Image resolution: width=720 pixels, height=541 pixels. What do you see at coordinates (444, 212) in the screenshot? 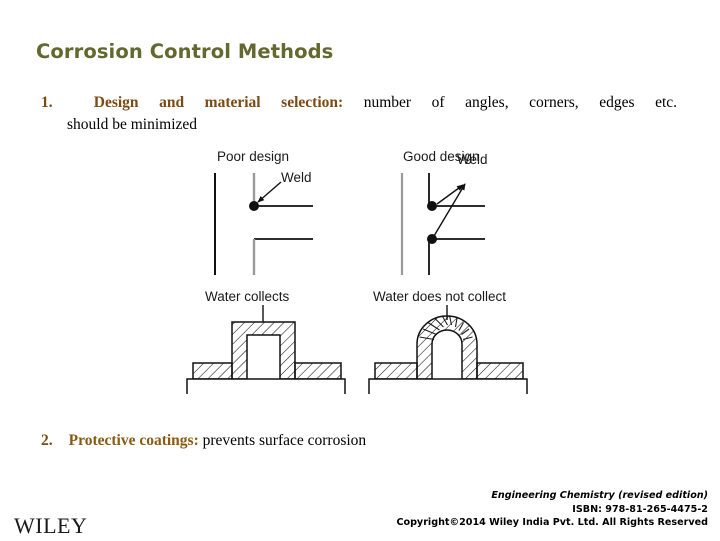
I see `panel-good-design: Good design Weld` at bounding box center [444, 212].